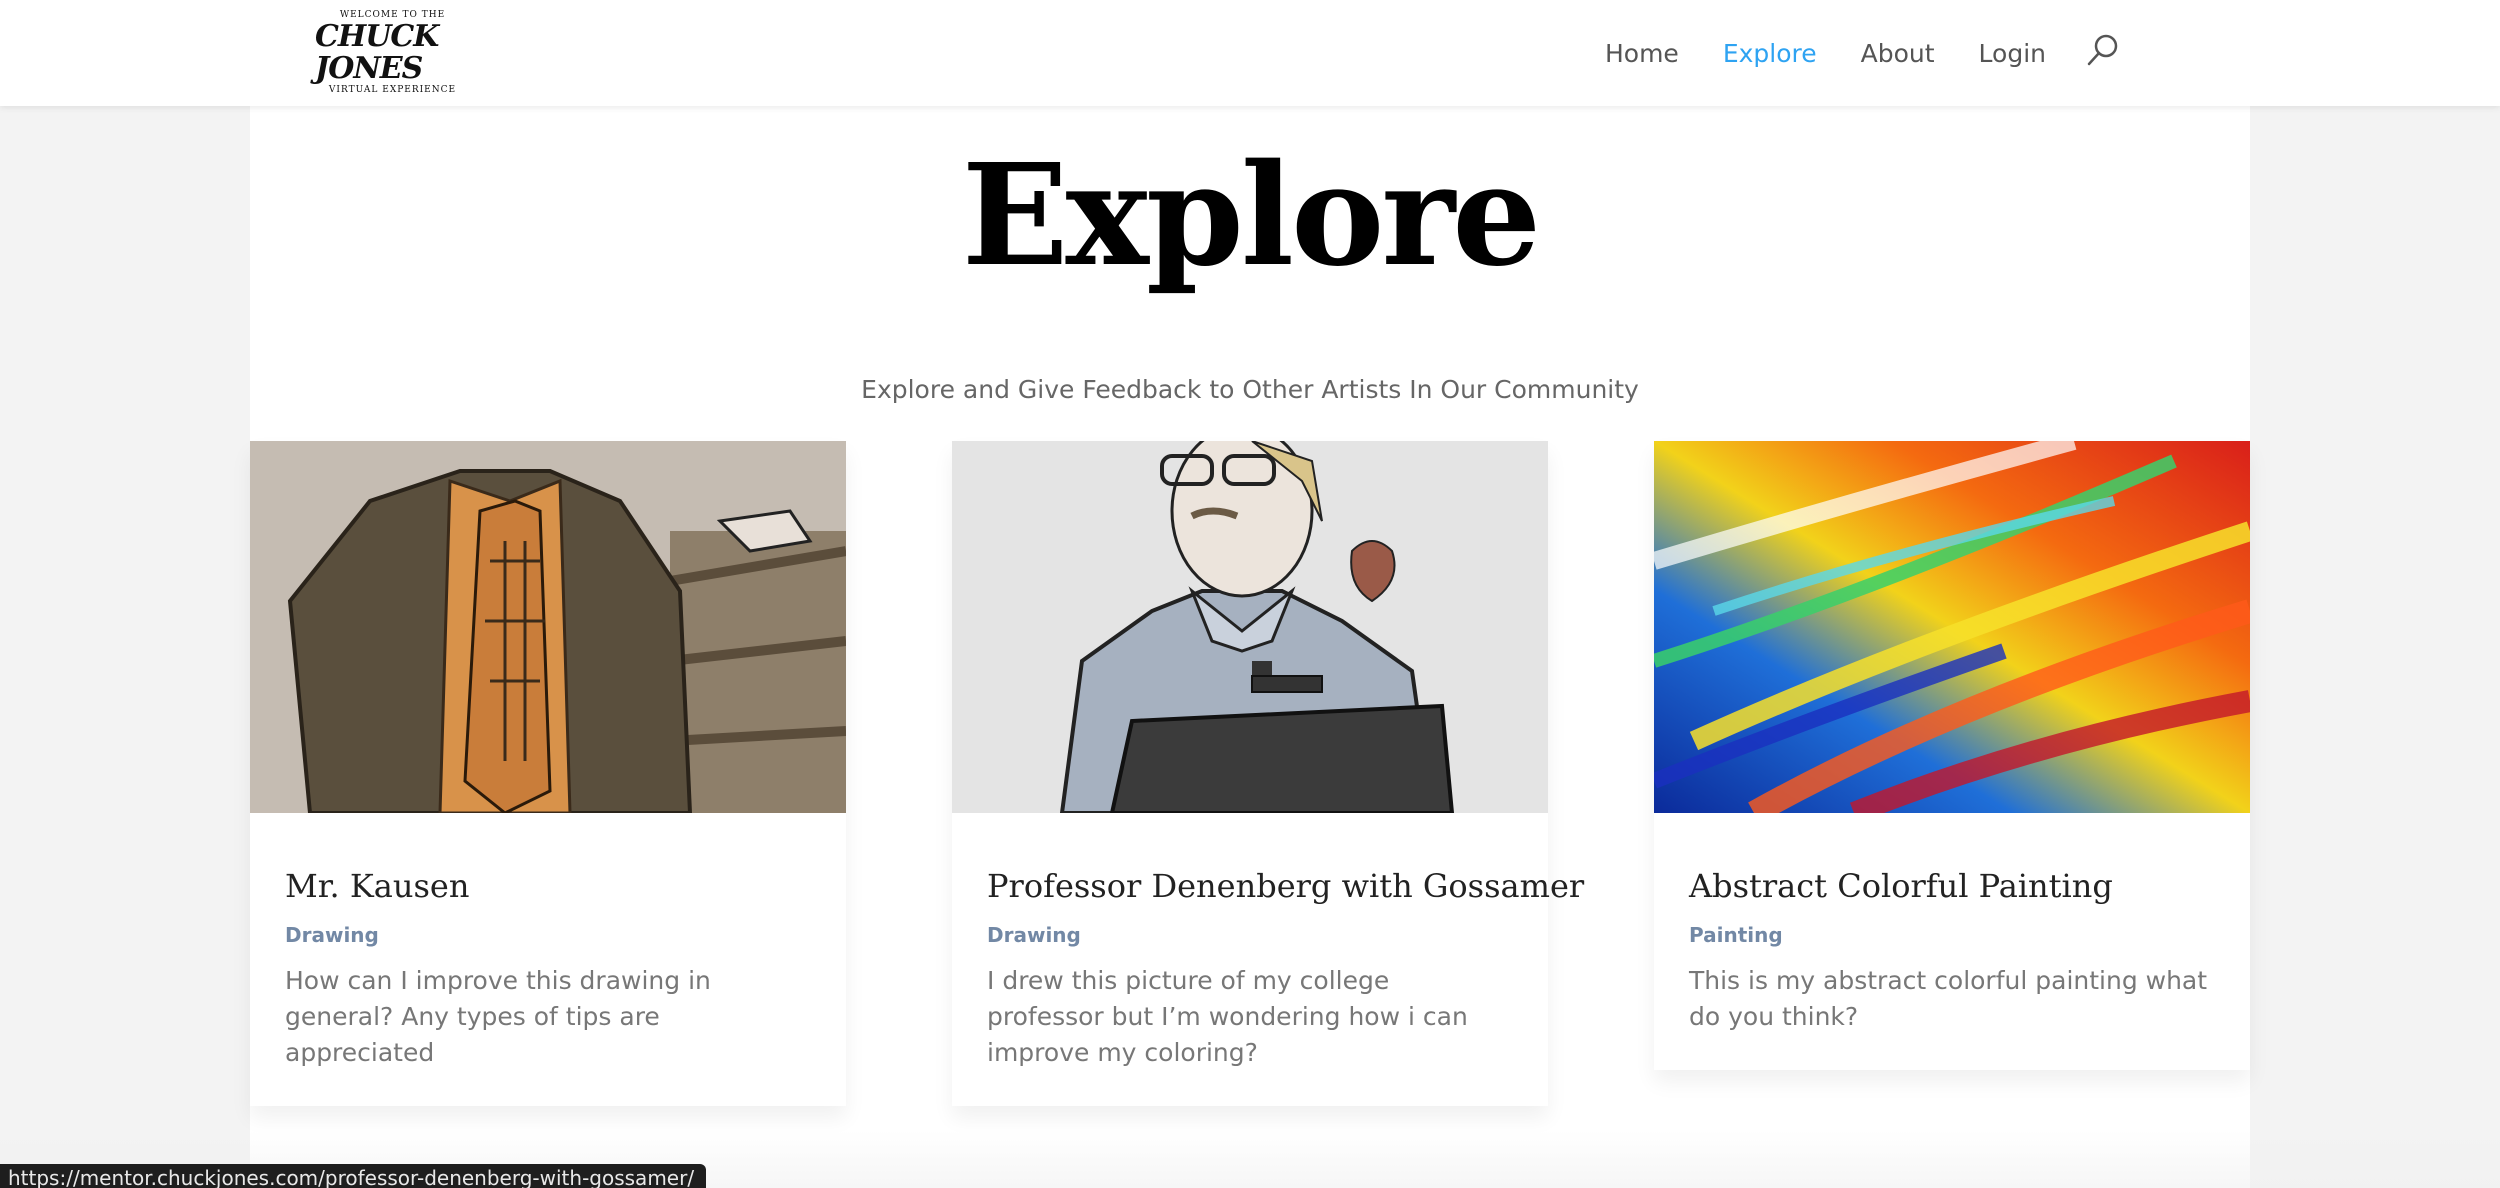 This screenshot has height=1188, width=2500. Describe the element at coordinates (392, 90) in the screenshot. I see `logo-bottom-text: VIRTUAL EXPERIENCE` at that location.